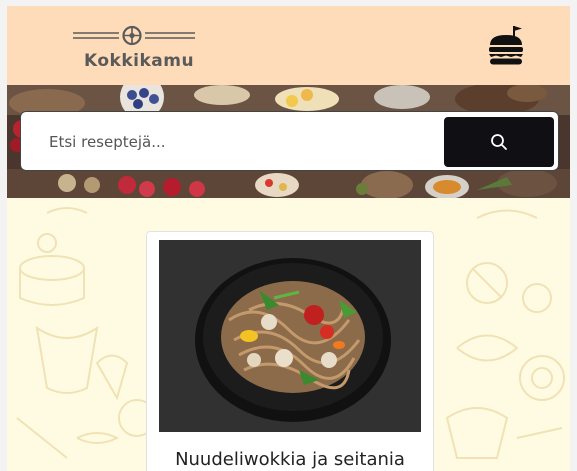 The height and width of the screenshot is (471, 577). I want to click on logo-wheel-icon, so click(134, 35).